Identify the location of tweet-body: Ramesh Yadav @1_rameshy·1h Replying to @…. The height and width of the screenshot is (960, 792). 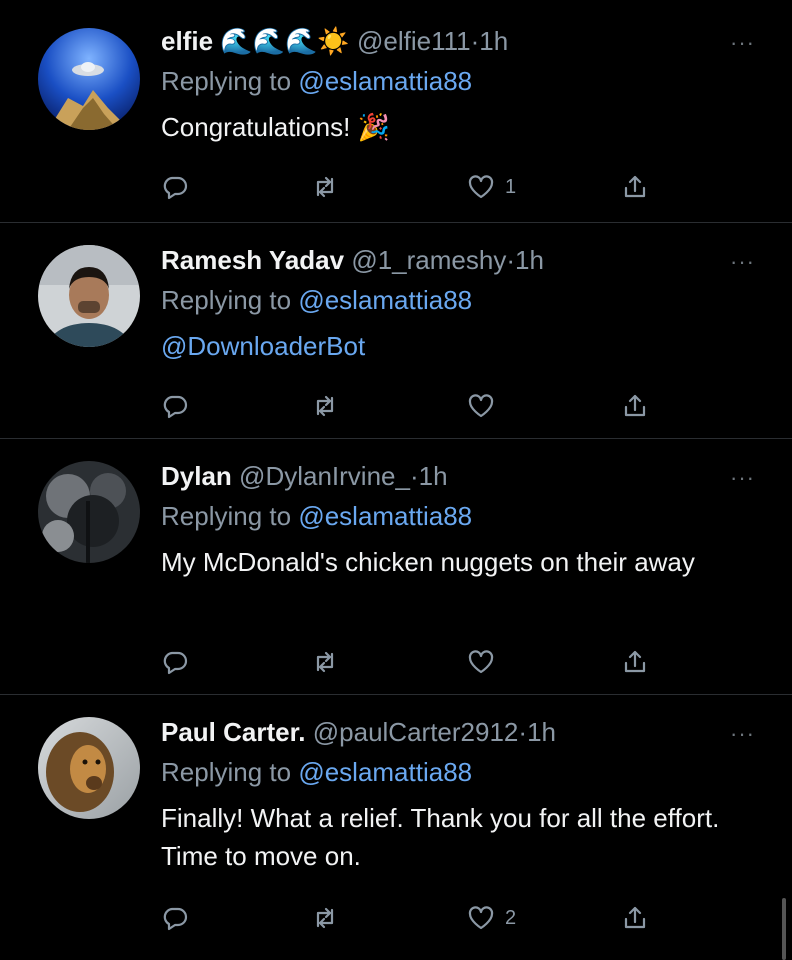
(456, 304).